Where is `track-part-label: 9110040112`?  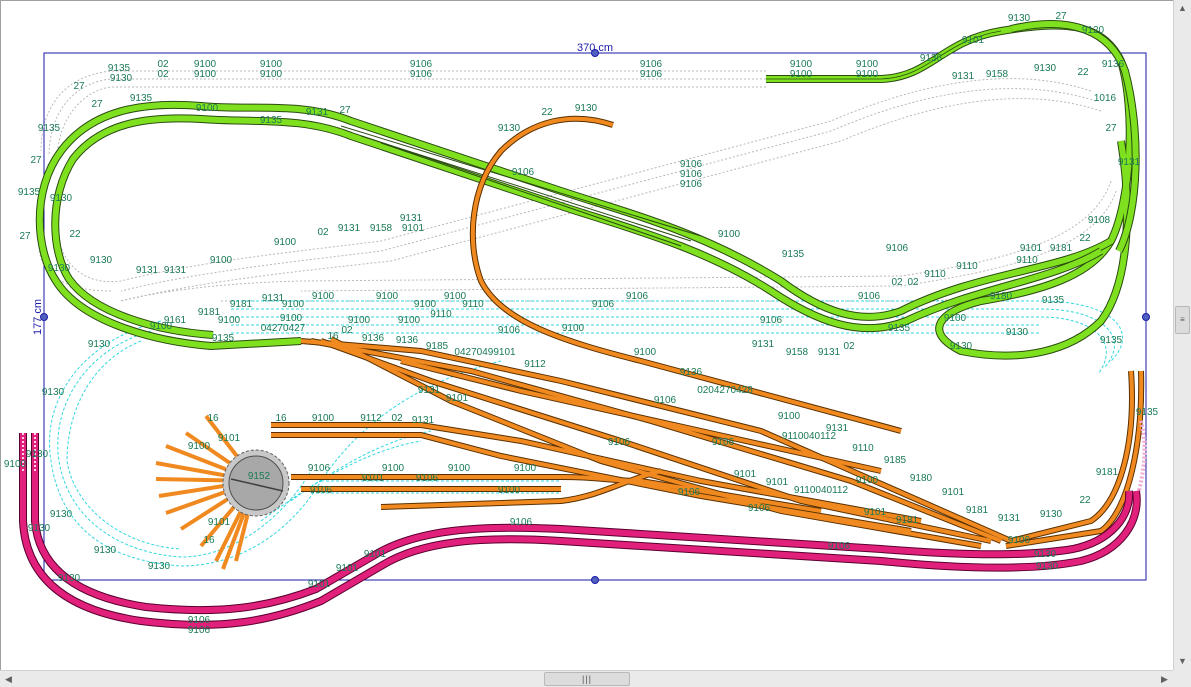
track-part-label: 9110040112 is located at coordinates (821, 490).